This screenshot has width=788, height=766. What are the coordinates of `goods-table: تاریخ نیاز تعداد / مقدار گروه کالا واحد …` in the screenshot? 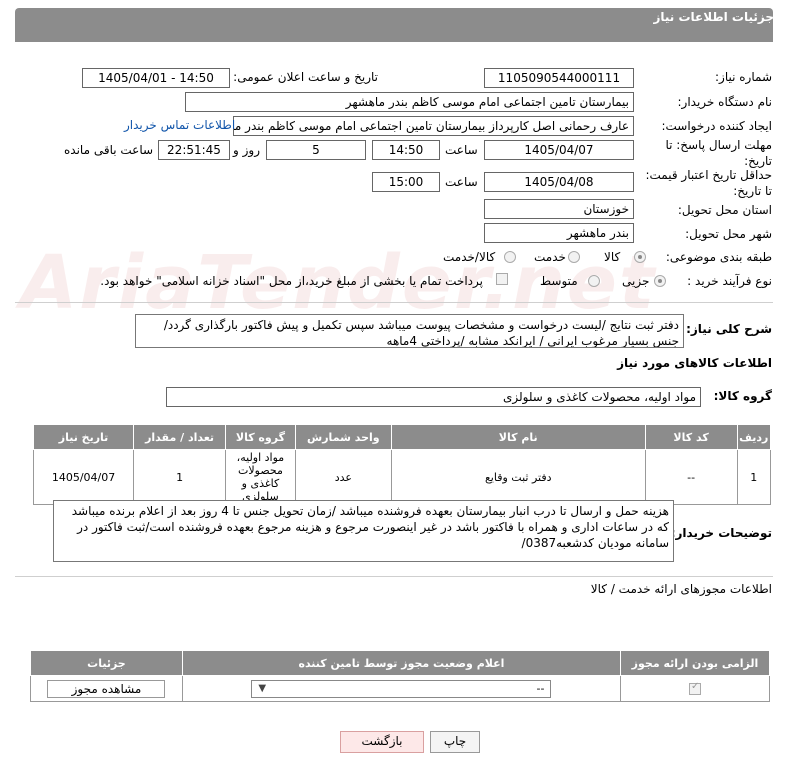 It's located at (402, 464).